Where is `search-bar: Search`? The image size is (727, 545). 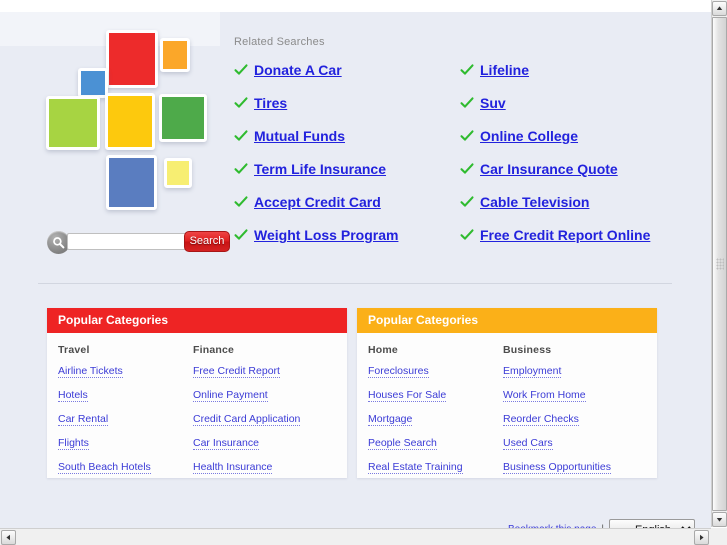 search-bar: Search is located at coordinates (138, 242).